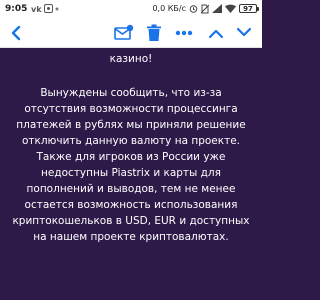  Describe the element at coordinates (16, 8) in the screenshot. I see `status-time: 9:05` at that location.